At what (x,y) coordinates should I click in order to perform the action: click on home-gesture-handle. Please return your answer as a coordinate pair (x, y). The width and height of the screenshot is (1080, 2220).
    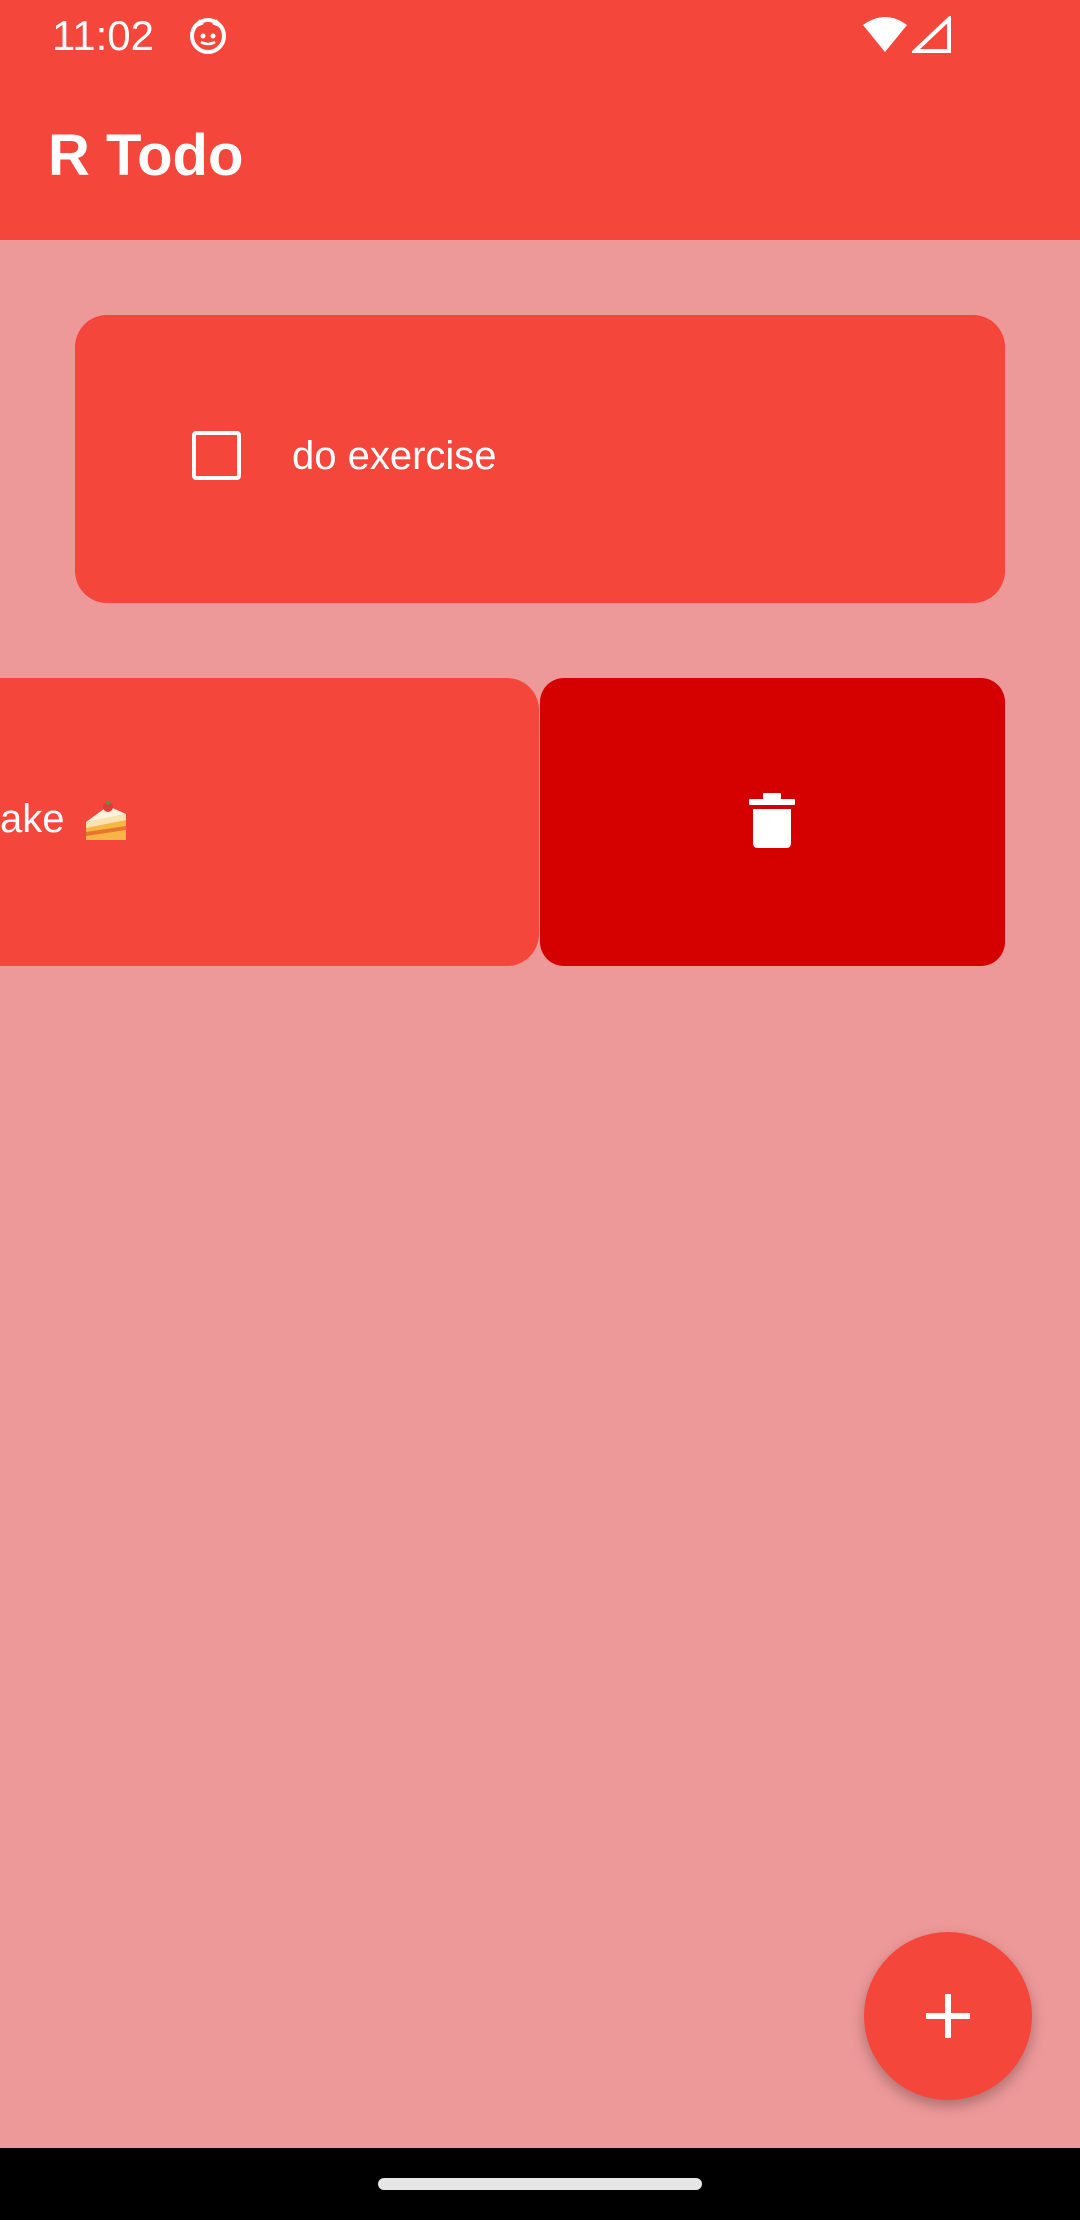
    Looking at the image, I should click on (540, 2184).